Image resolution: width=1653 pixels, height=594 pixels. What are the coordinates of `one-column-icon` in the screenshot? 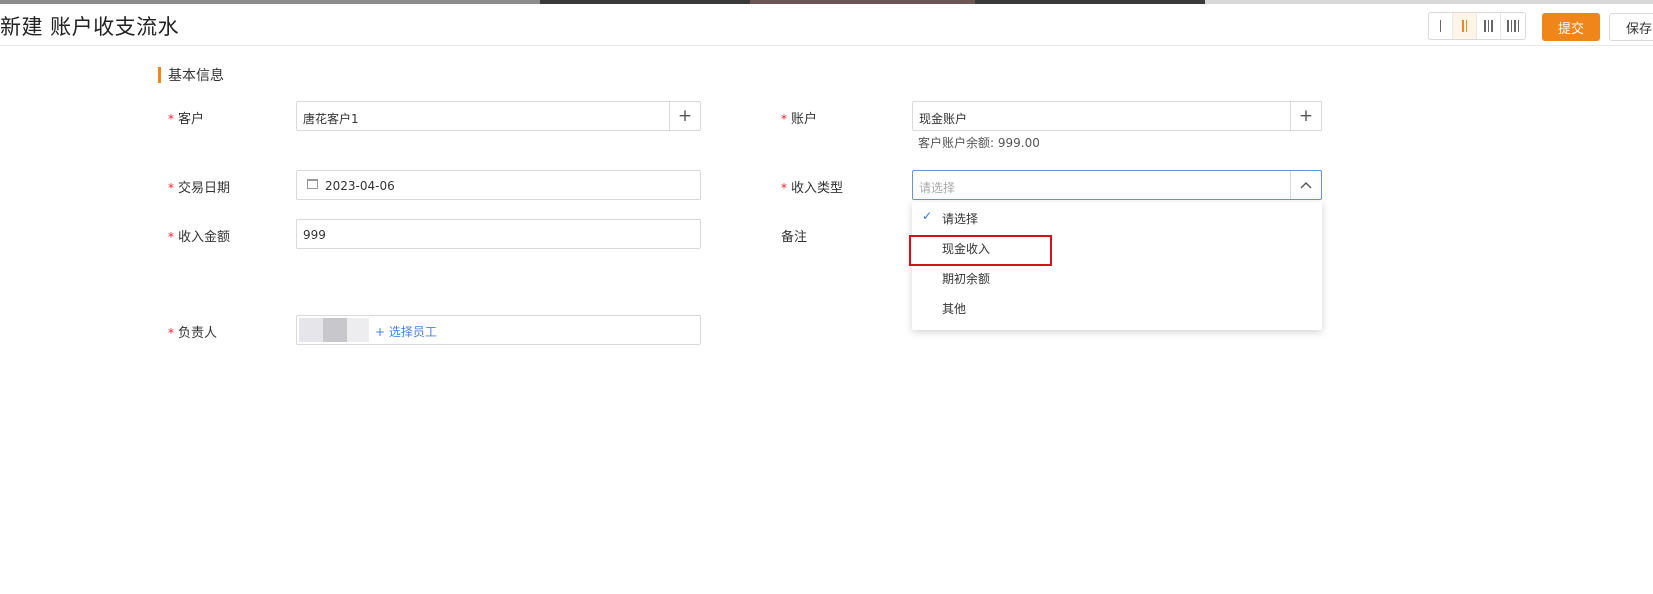 It's located at (1441, 26).